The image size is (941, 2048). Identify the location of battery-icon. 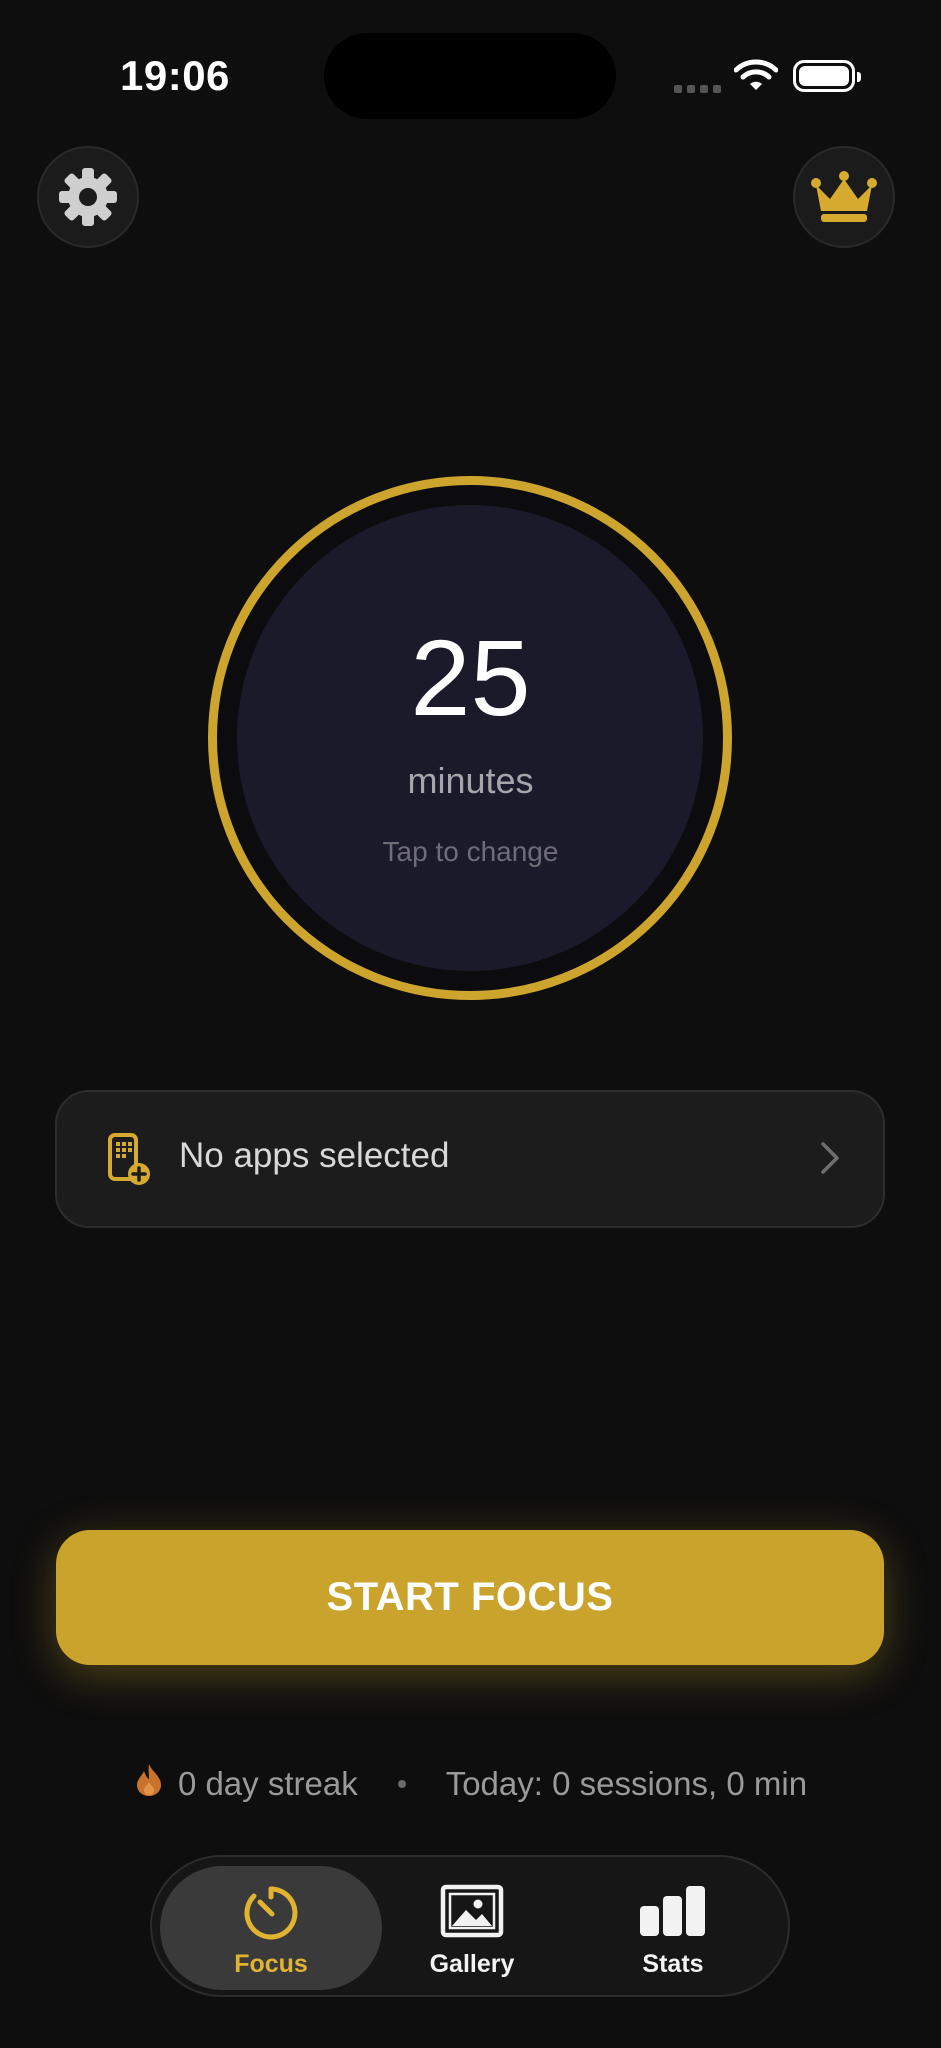
(827, 76).